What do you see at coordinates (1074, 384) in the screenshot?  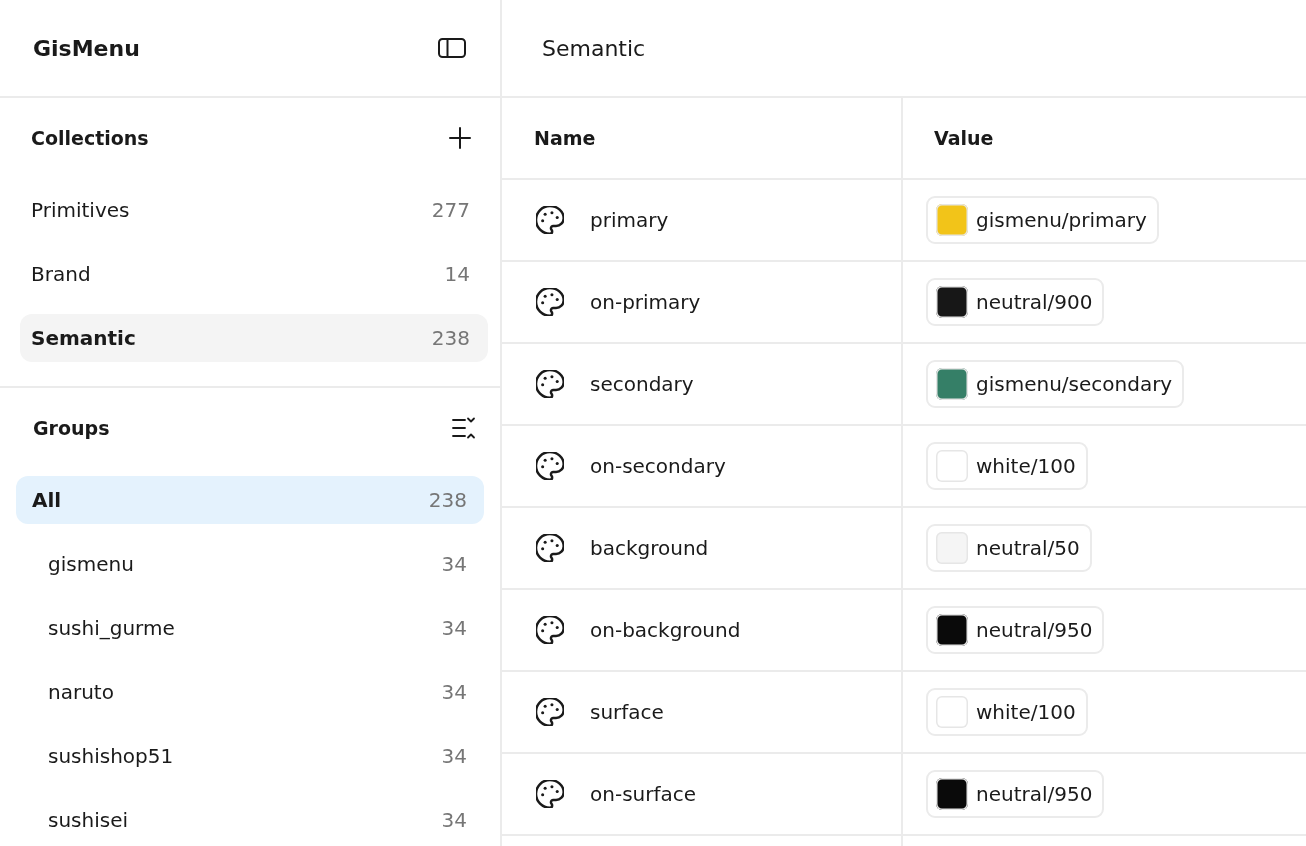 I see `token-value: gismenu/secondary` at bounding box center [1074, 384].